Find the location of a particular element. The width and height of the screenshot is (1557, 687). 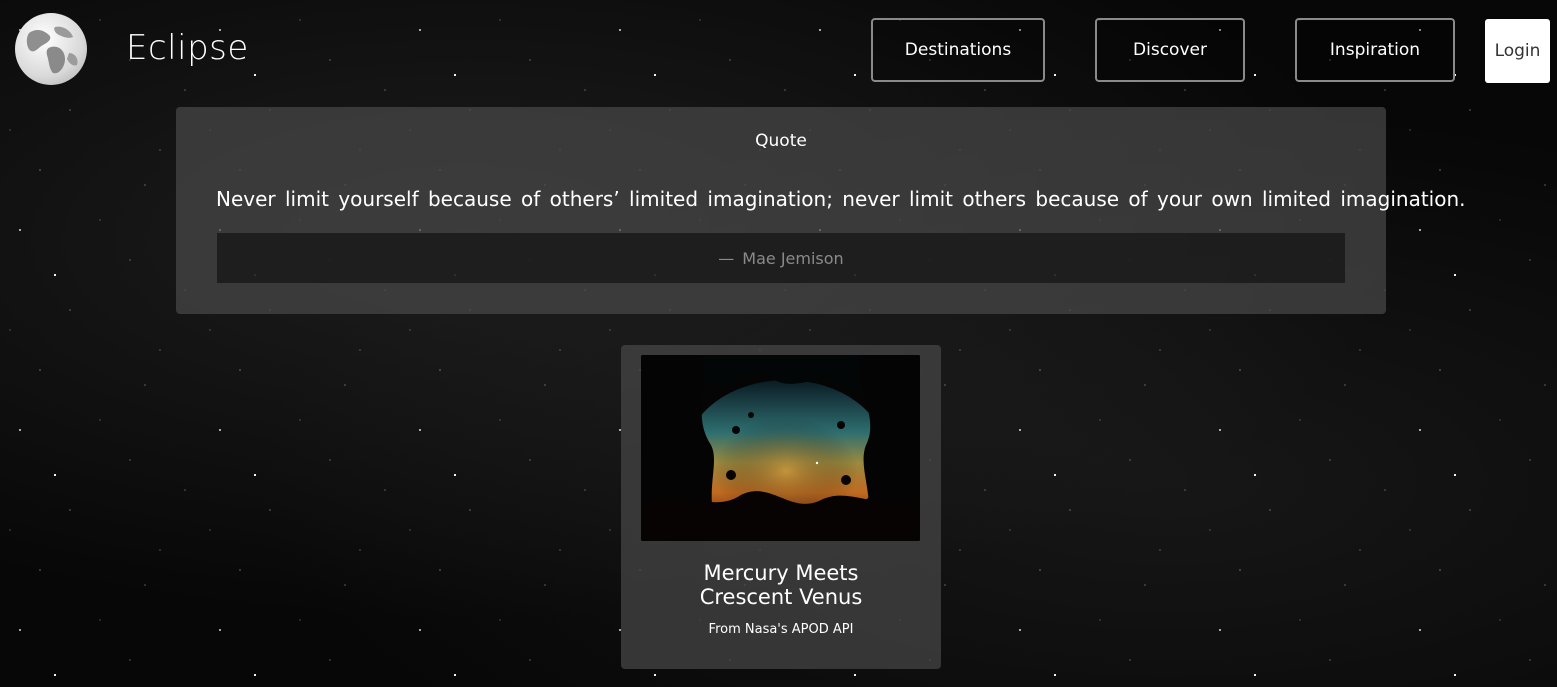

nav-button-discover: Discover is located at coordinates (1170, 50).